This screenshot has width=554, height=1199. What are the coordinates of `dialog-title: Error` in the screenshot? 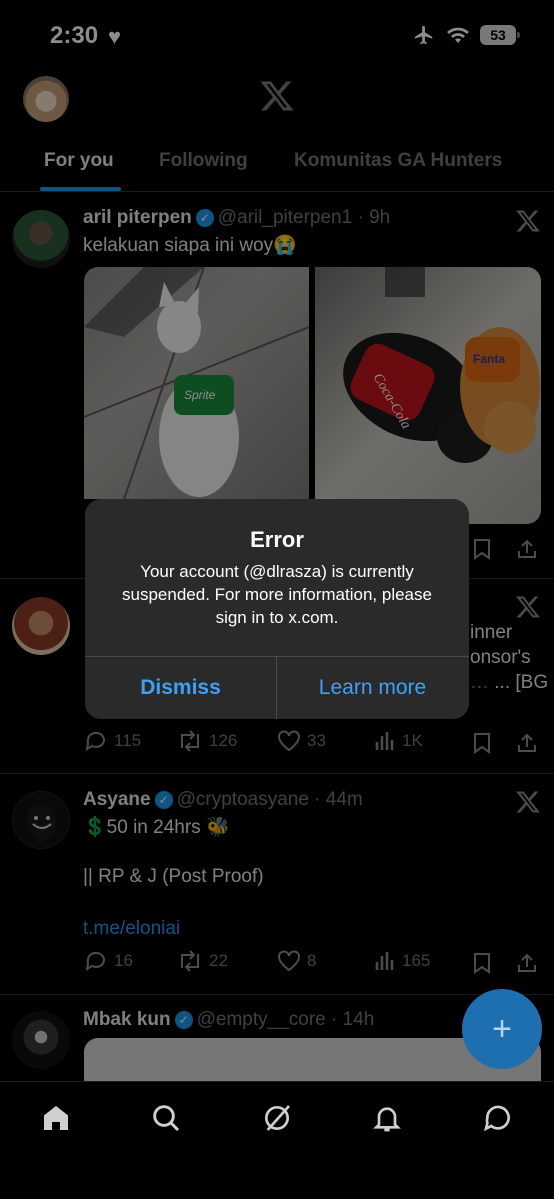 It's located at (277, 539).